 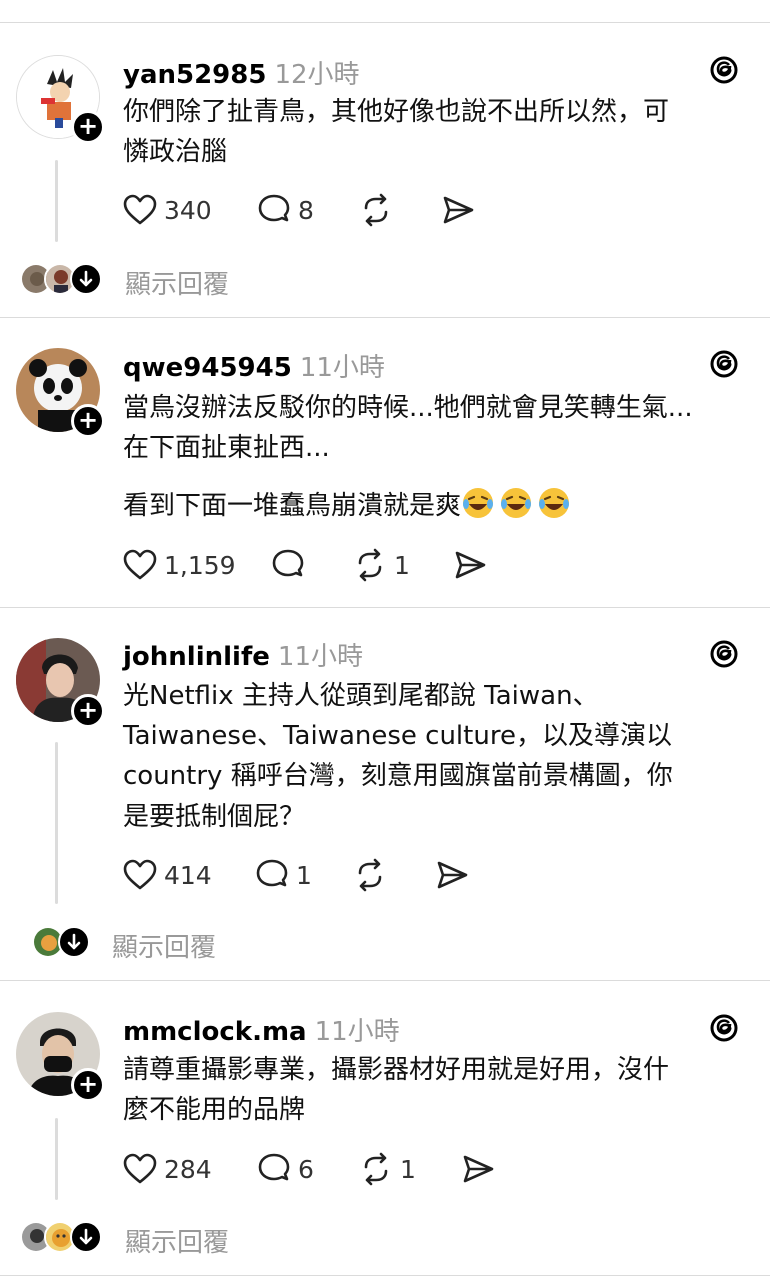 I want to click on post-text-line: 看到下面一堆蠢鳥崩潰就是爽, so click(x=347, y=506).